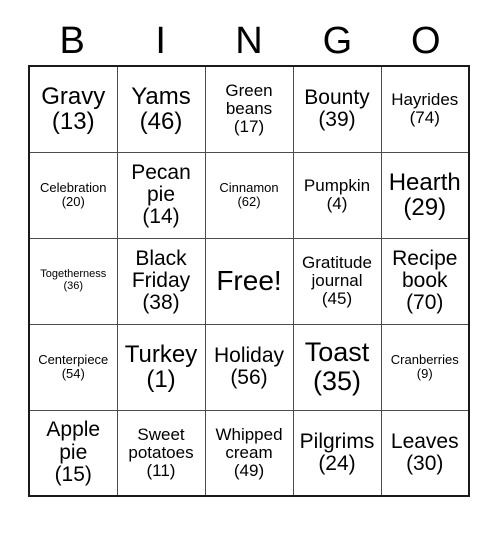  Describe the element at coordinates (73, 201) in the screenshot. I see `bingo-cell-number: (20)` at that location.